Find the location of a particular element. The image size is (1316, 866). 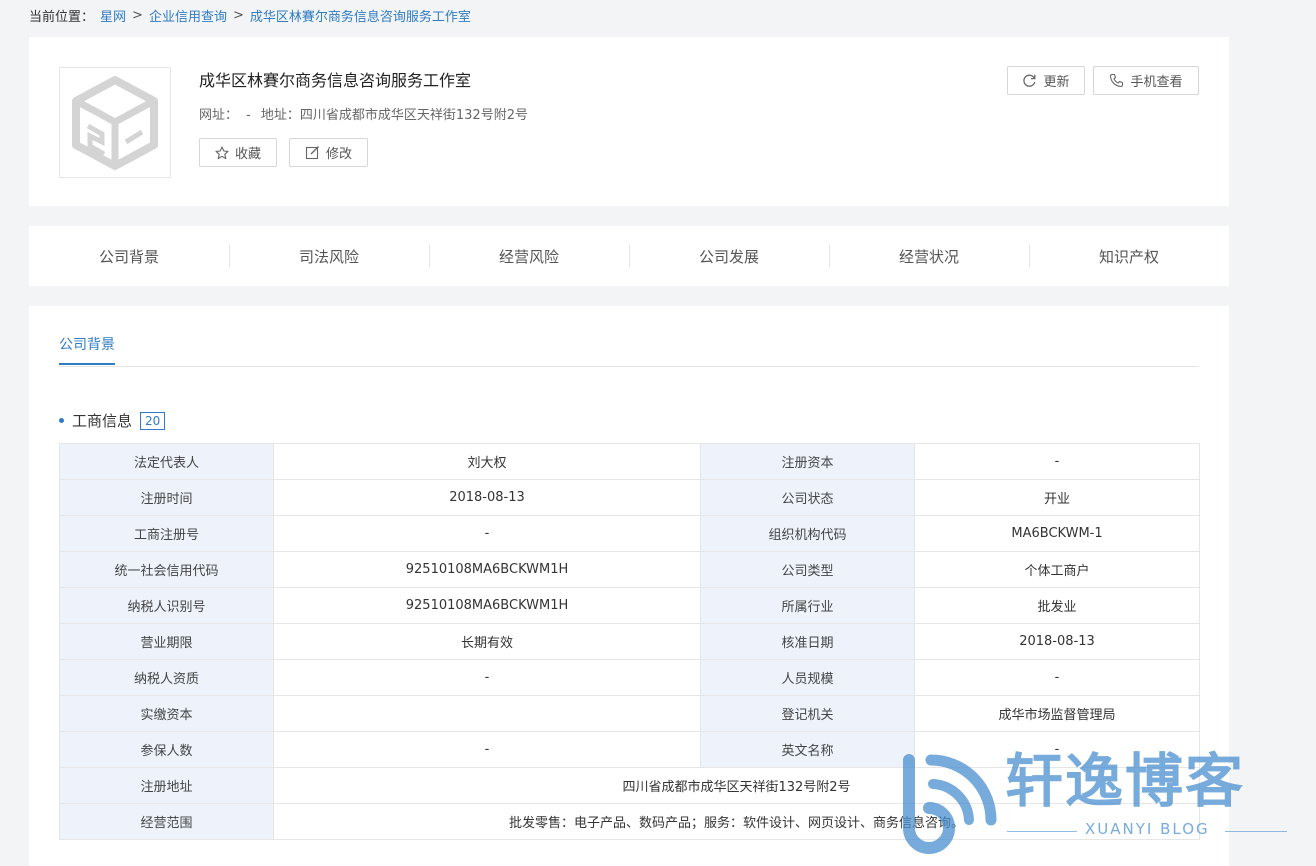

main-tabs: 公司背景 司法风险 经营风险 公司发展 经营状况 知识产权 is located at coordinates (629, 256).